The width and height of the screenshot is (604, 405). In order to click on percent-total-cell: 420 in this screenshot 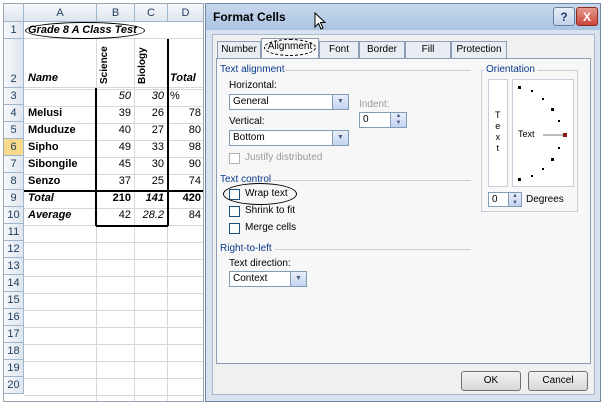, I will do `click(185, 198)`.